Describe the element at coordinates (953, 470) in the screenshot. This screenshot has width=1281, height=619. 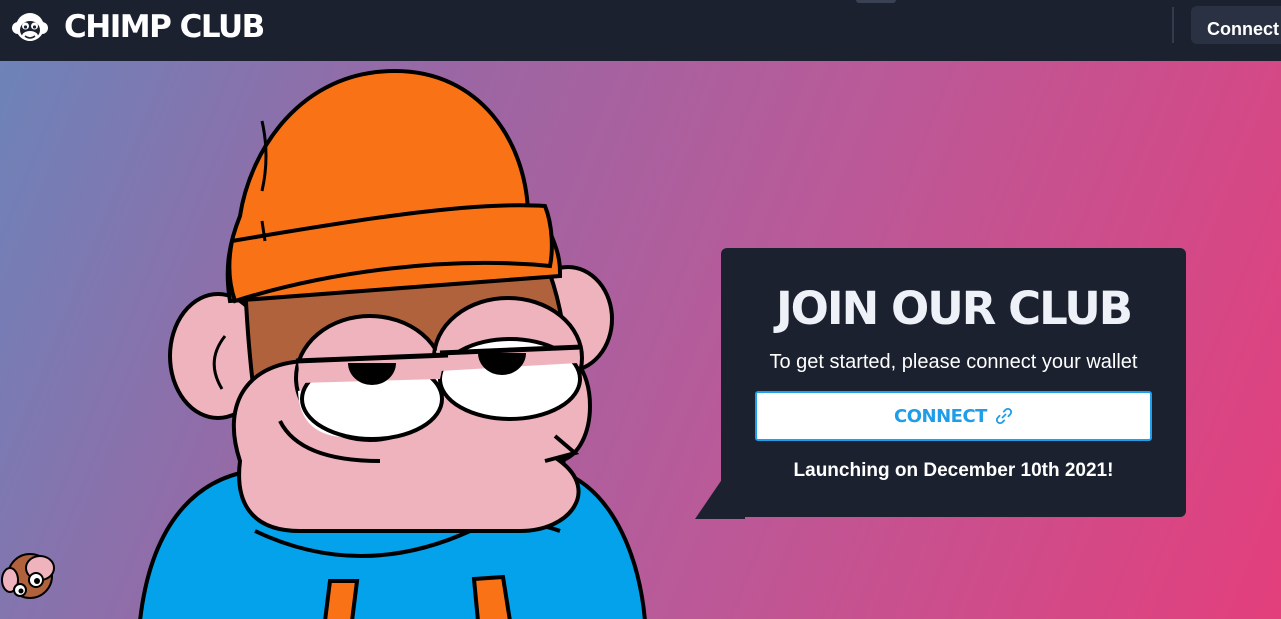
I see `launch-date-text: Launching on December 10th 2021!` at that location.